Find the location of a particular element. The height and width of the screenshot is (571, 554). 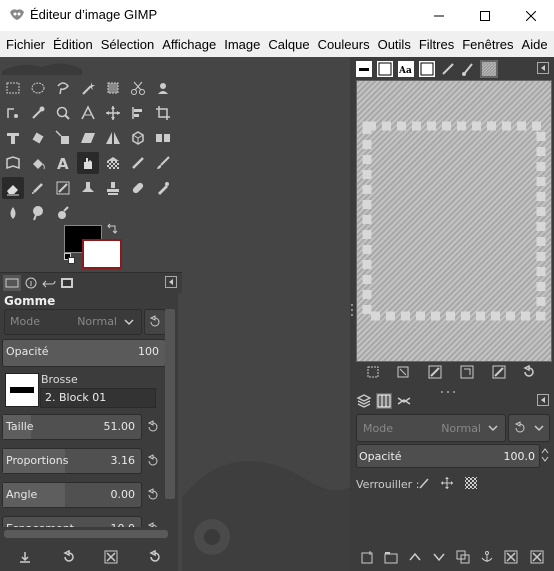

layer-opacity-spinner: Opacité 100.0 is located at coordinates (448, 456).